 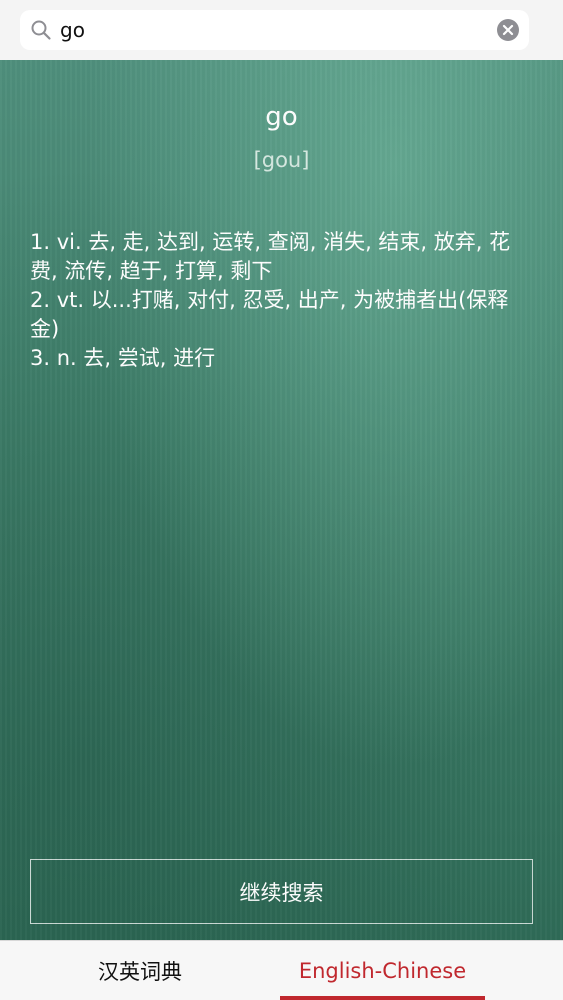 What do you see at coordinates (382, 998) in the screenshot?
I see `active-tab-indicator` at bounding box center [382, 998].